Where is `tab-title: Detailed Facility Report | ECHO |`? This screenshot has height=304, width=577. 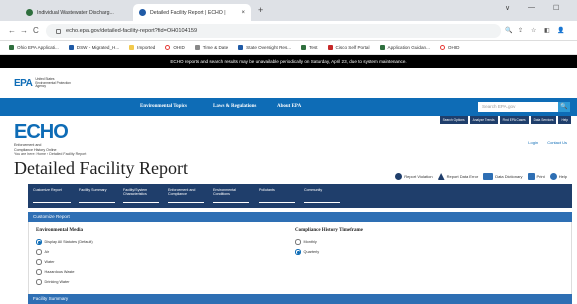
tab-title: Detailed Facility Report | ECHO | is located at coordinates (188, 12).